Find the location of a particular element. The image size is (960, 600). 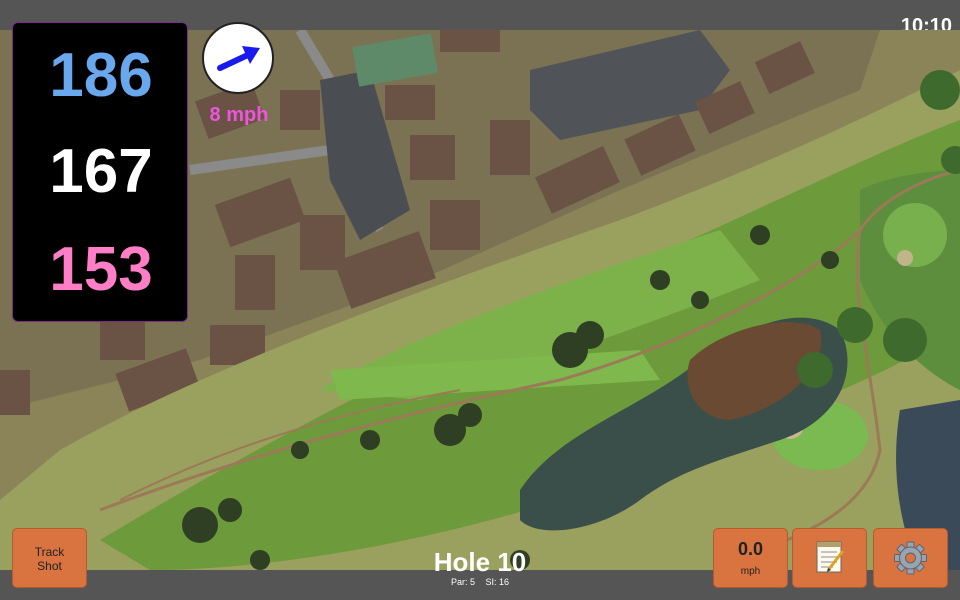

hole-title: Hole 10 is located at coordinates (480, 562).